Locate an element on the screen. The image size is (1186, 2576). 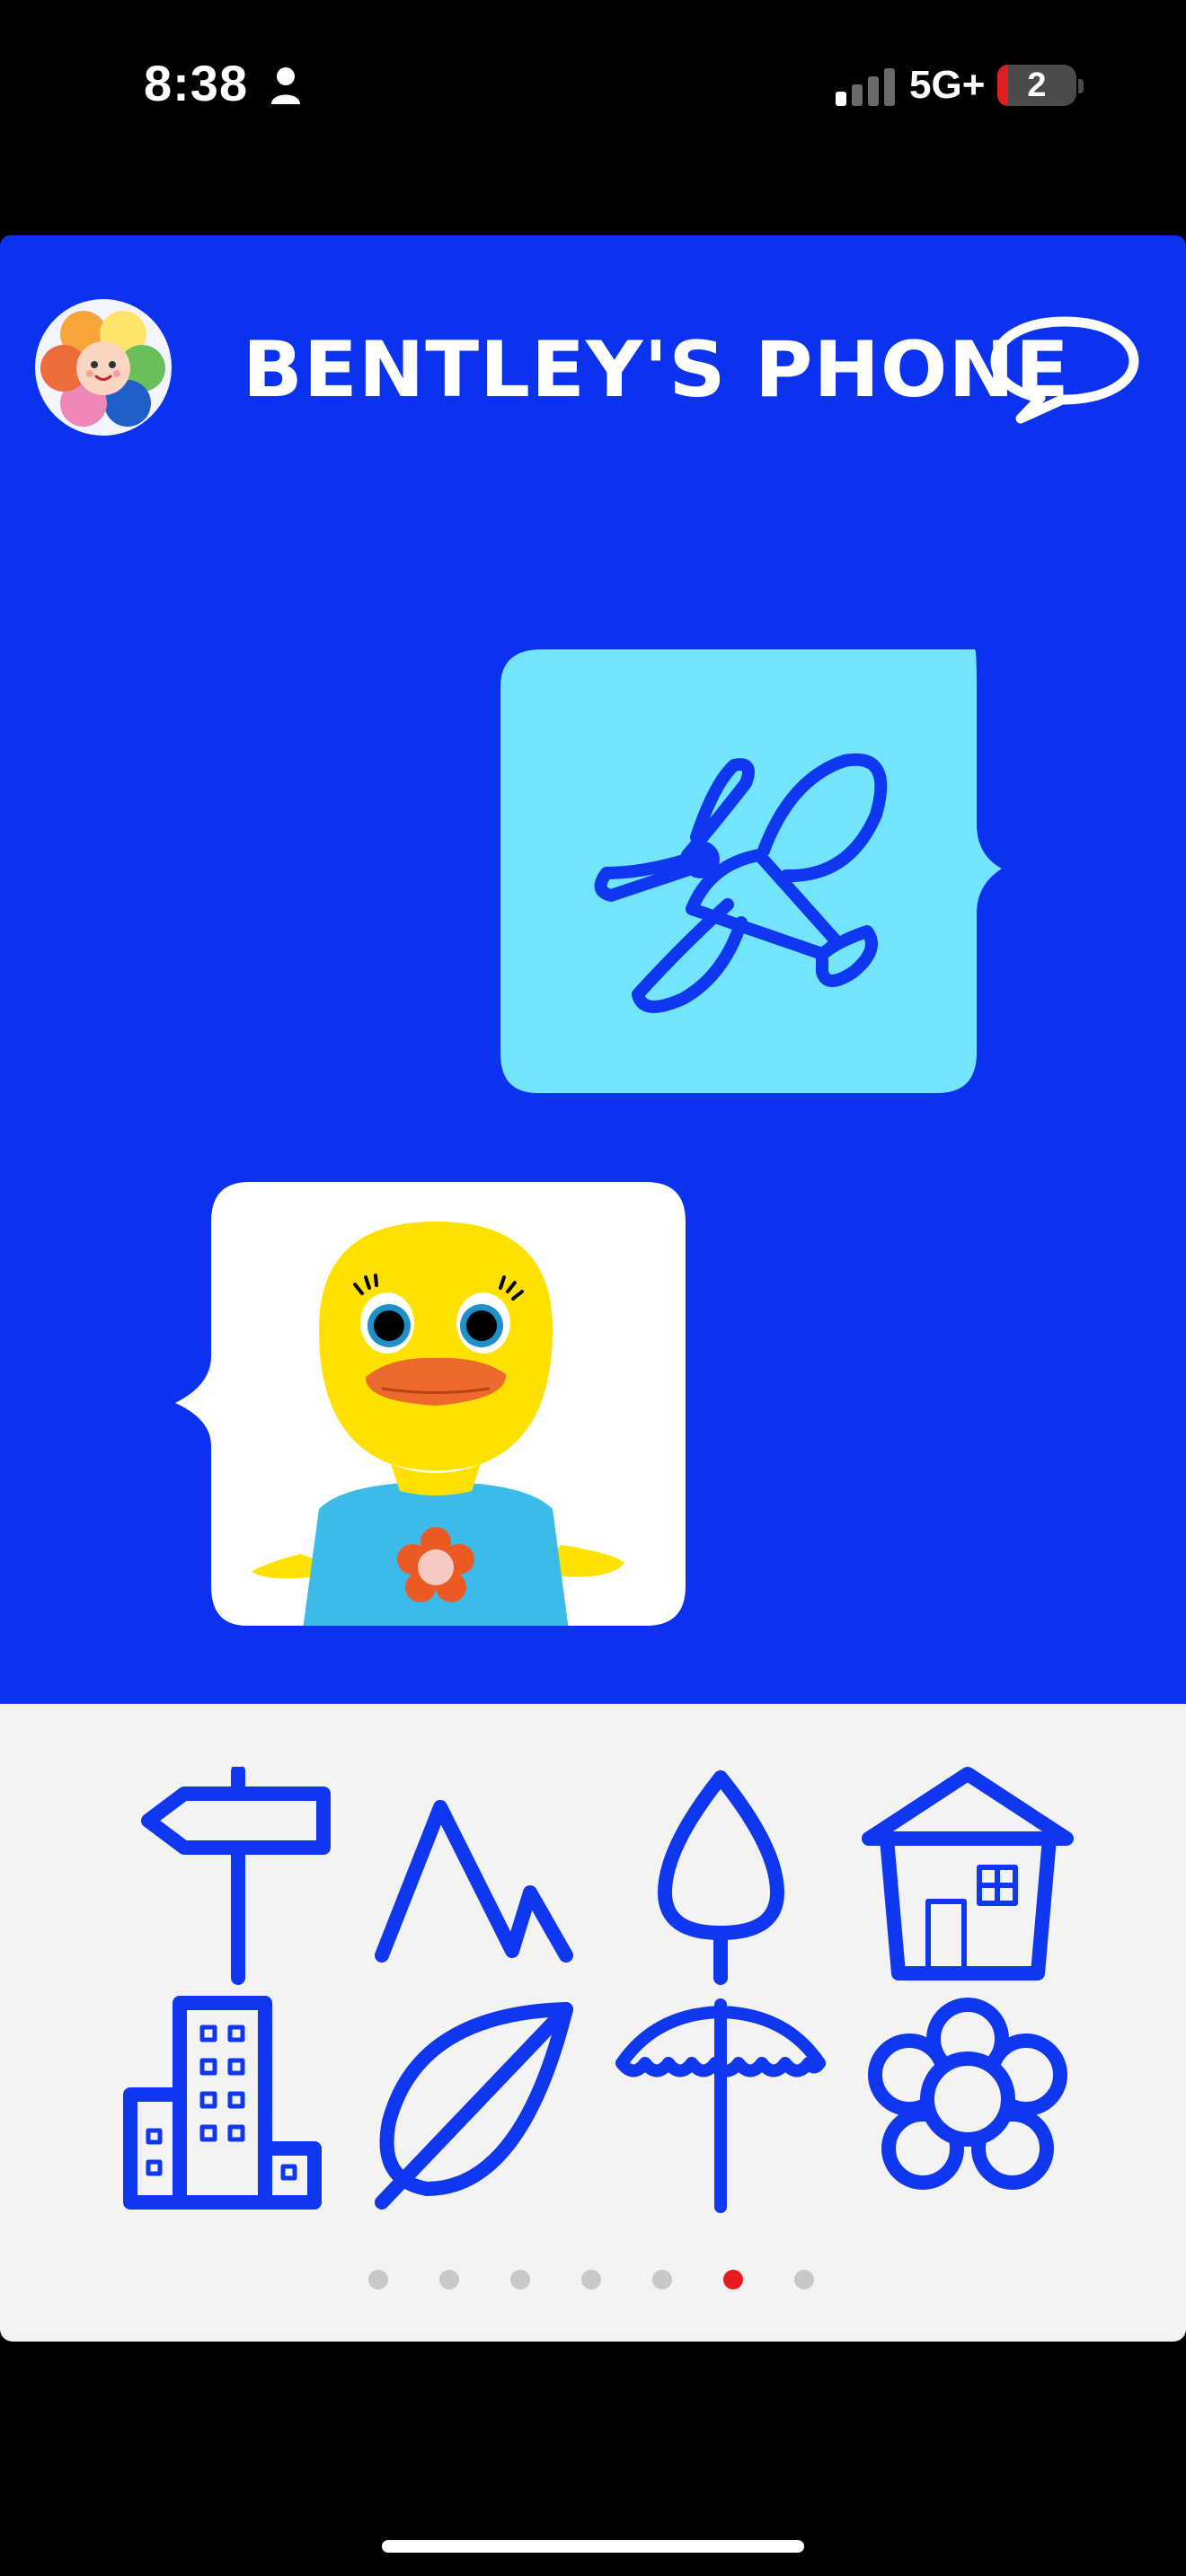
key-leaf is located at coordinates (476, 2108).